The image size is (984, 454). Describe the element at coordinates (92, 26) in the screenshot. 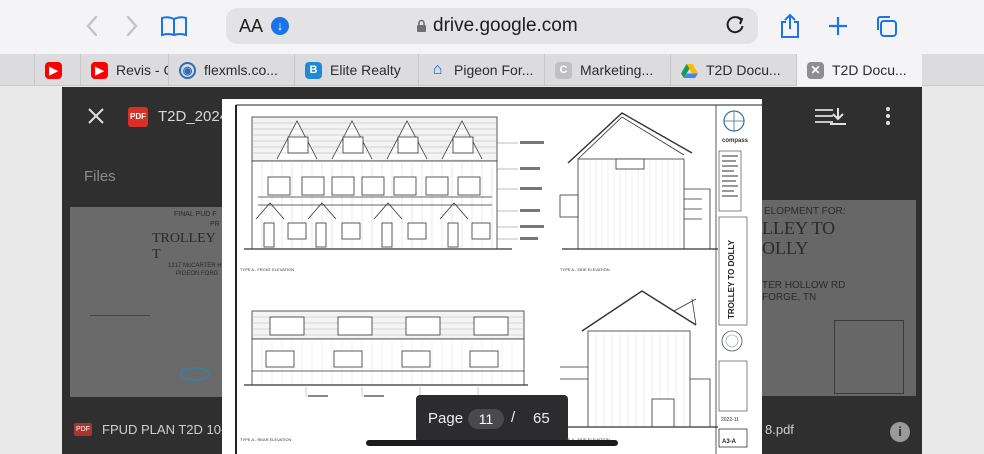

I see `back-icon` at that location.